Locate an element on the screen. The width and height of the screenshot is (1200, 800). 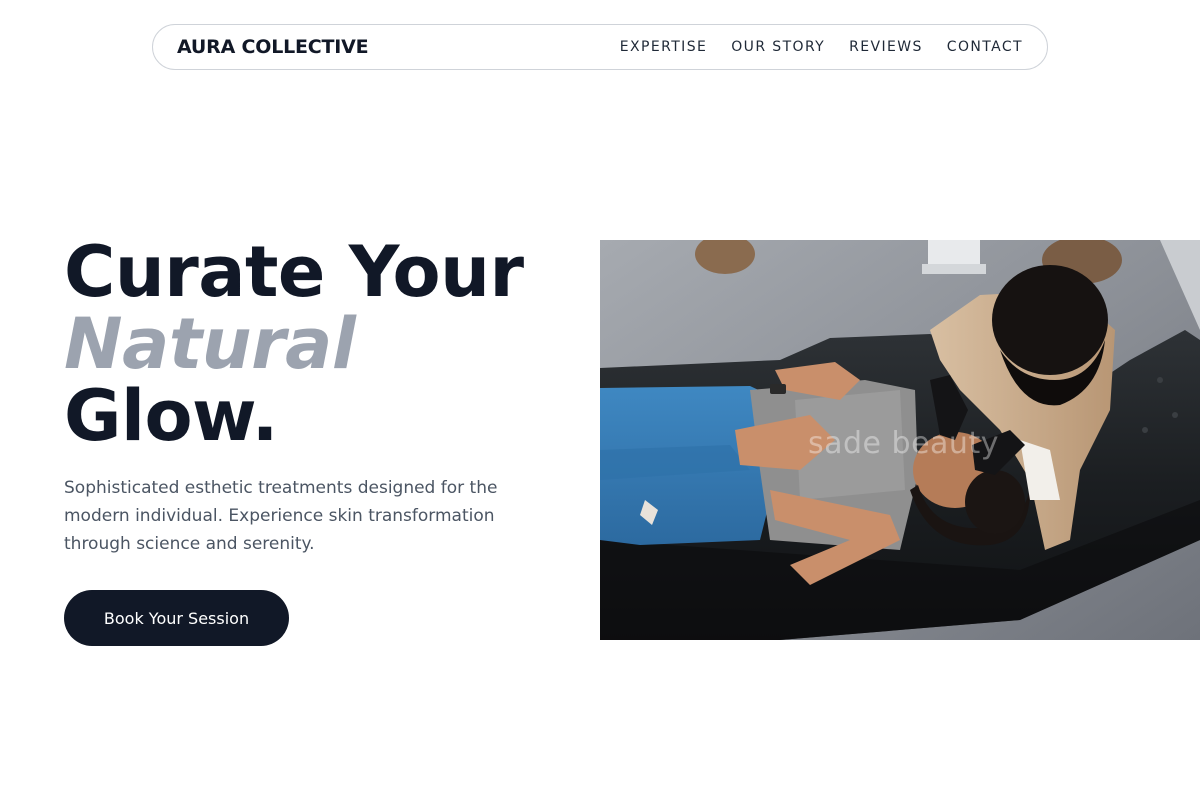
hero-title: Curate Your Natural Glow. is located at coordinates (294, 344).